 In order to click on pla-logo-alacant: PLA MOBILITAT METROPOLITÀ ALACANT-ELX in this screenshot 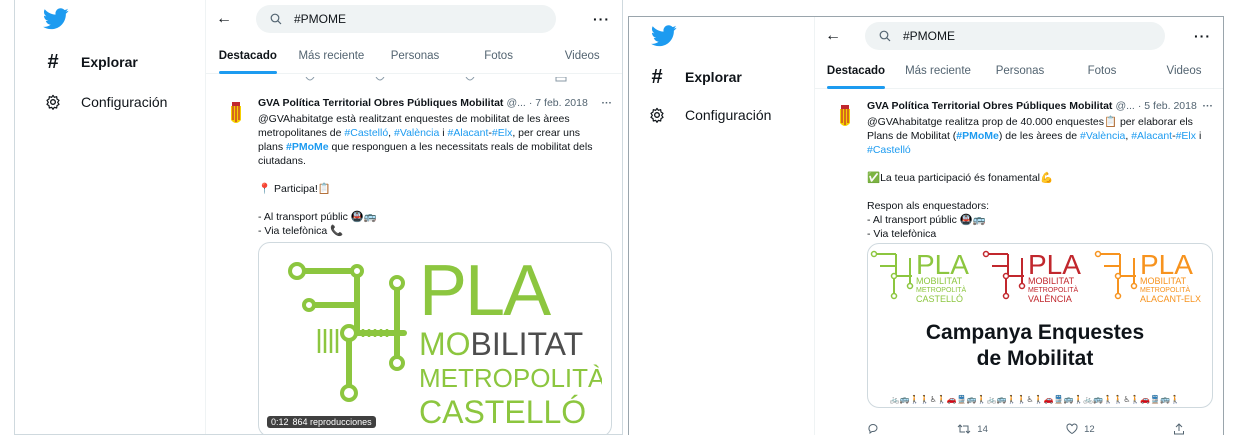, I will do `click(1147, 276)`.